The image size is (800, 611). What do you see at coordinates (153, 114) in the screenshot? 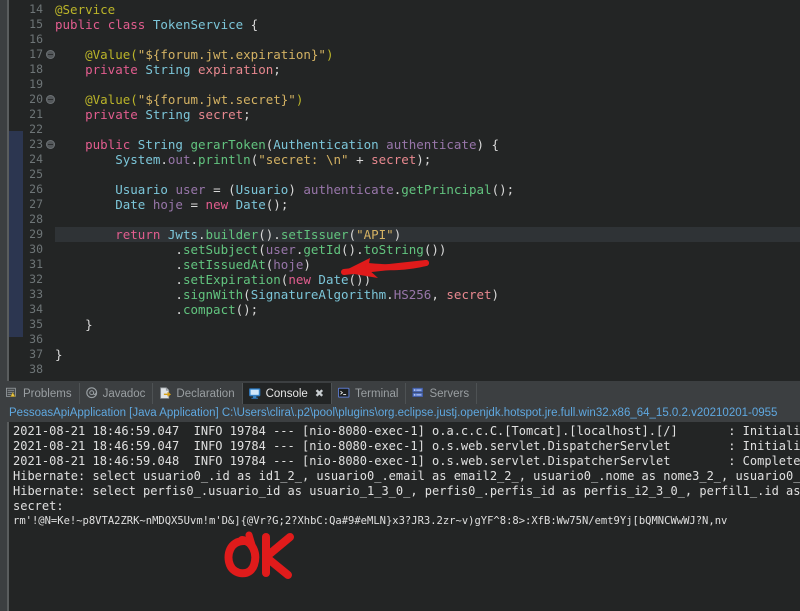
I see `code-line: private String secret;` at bounding box center [153, 114].